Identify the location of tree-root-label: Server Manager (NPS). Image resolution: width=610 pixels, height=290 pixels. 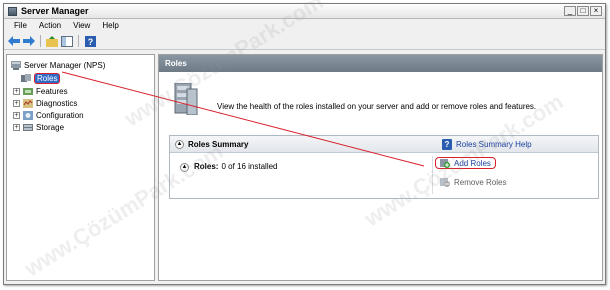
(65, 65).